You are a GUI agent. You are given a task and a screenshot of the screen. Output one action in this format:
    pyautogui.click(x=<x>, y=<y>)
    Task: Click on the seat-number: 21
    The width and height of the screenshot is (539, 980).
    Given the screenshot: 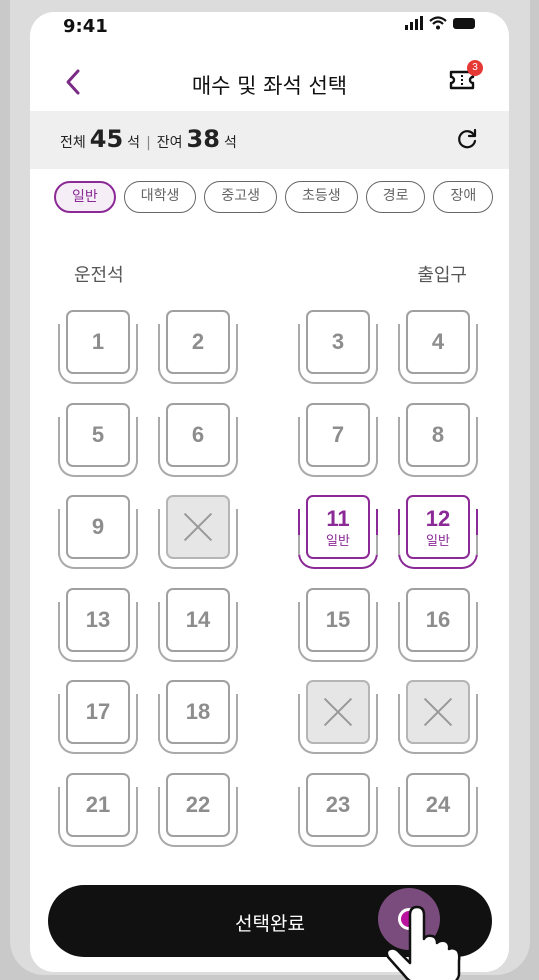 What is the action you would take?
    pyautogui.click(x=98, y=804)
    